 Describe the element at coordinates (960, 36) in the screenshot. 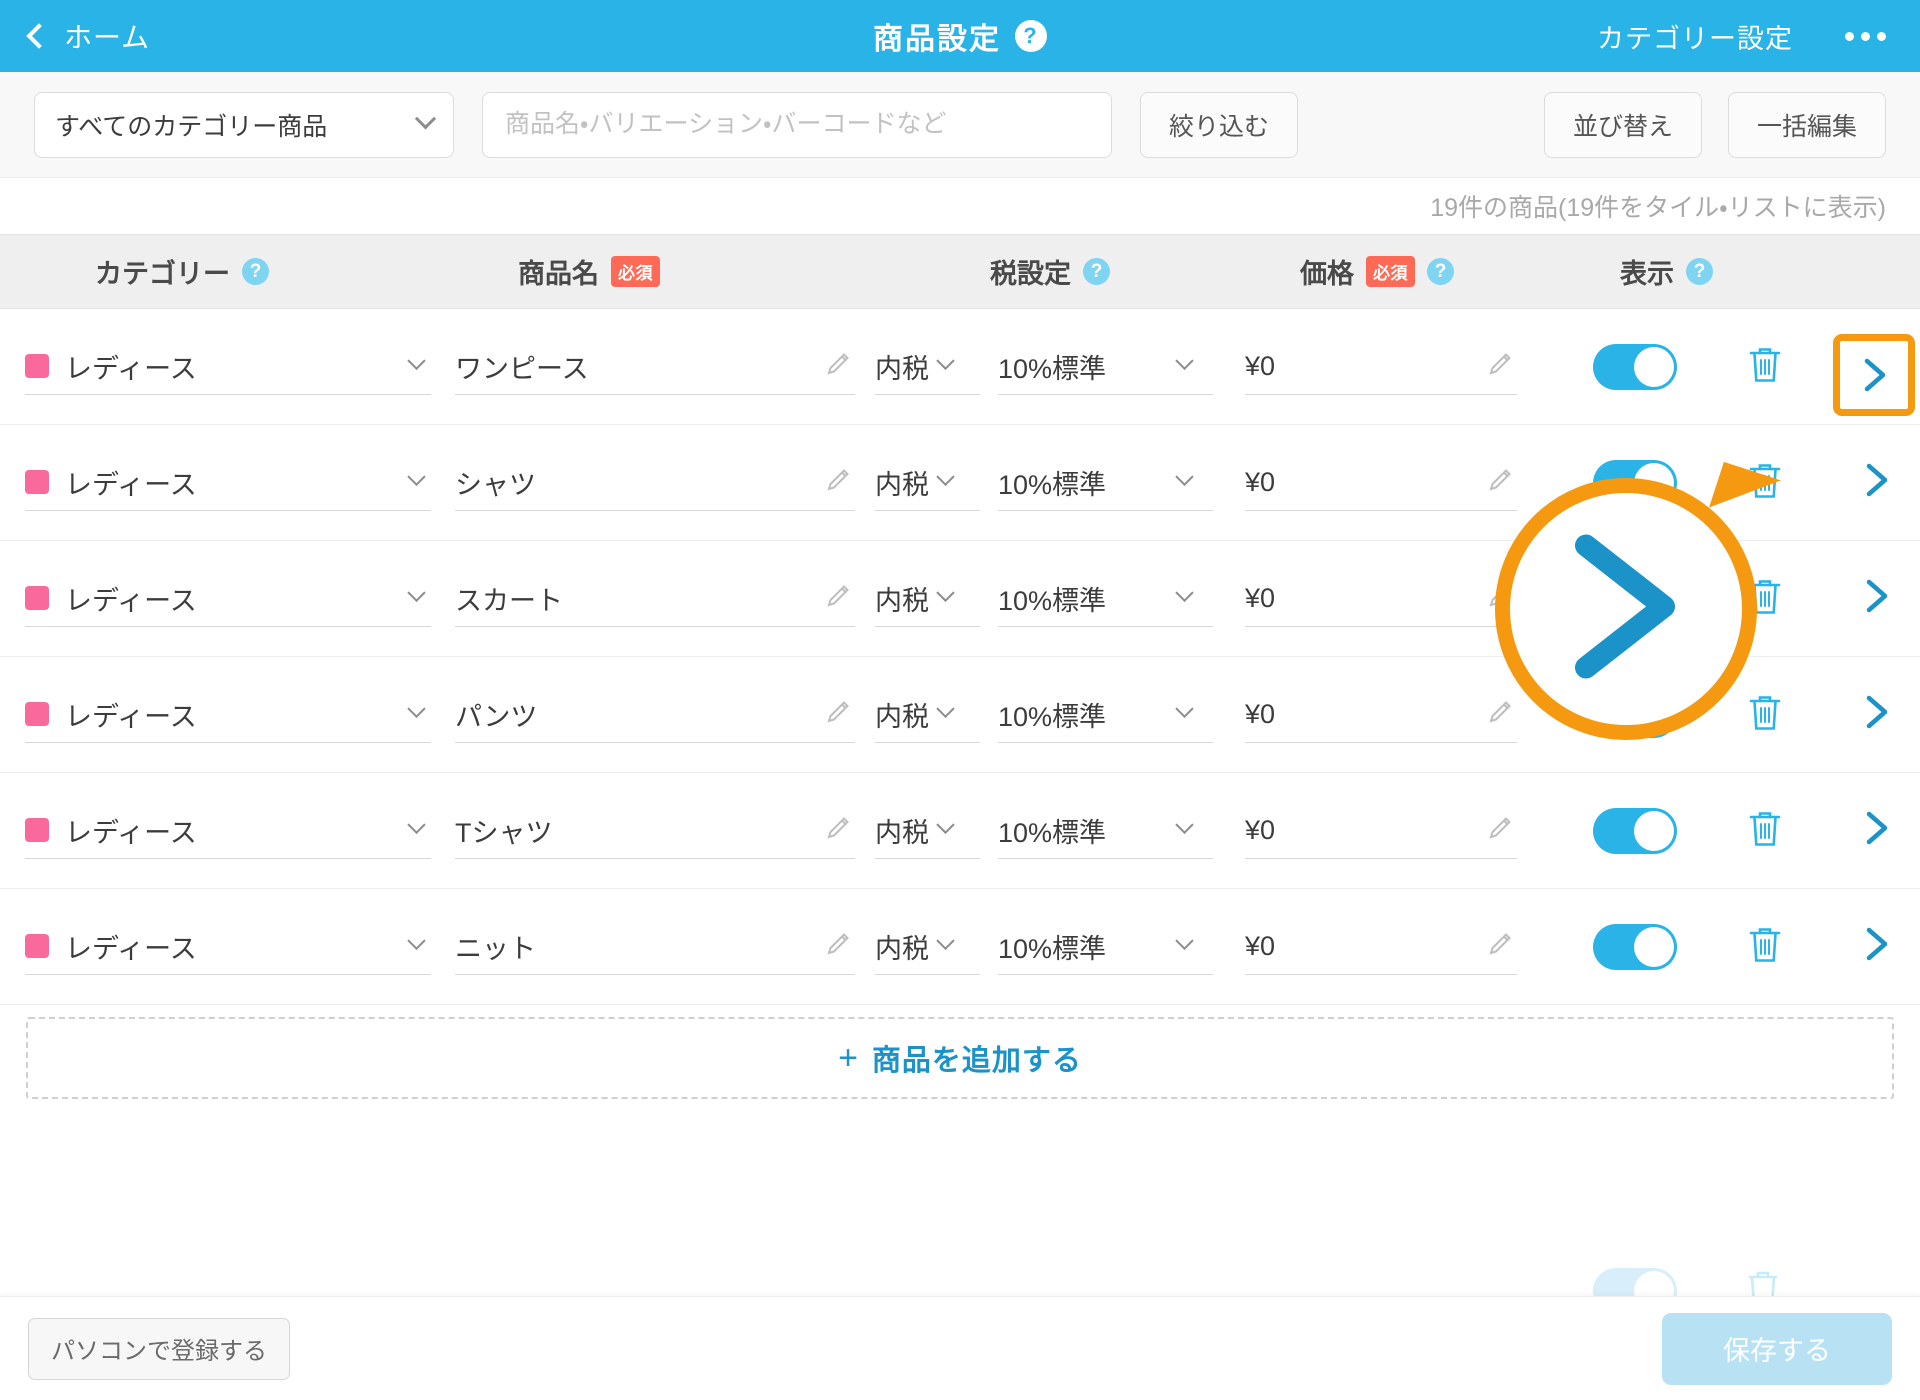

I see `app-header: ホーム 商品設定 ? カテゴリー設定` at that location.